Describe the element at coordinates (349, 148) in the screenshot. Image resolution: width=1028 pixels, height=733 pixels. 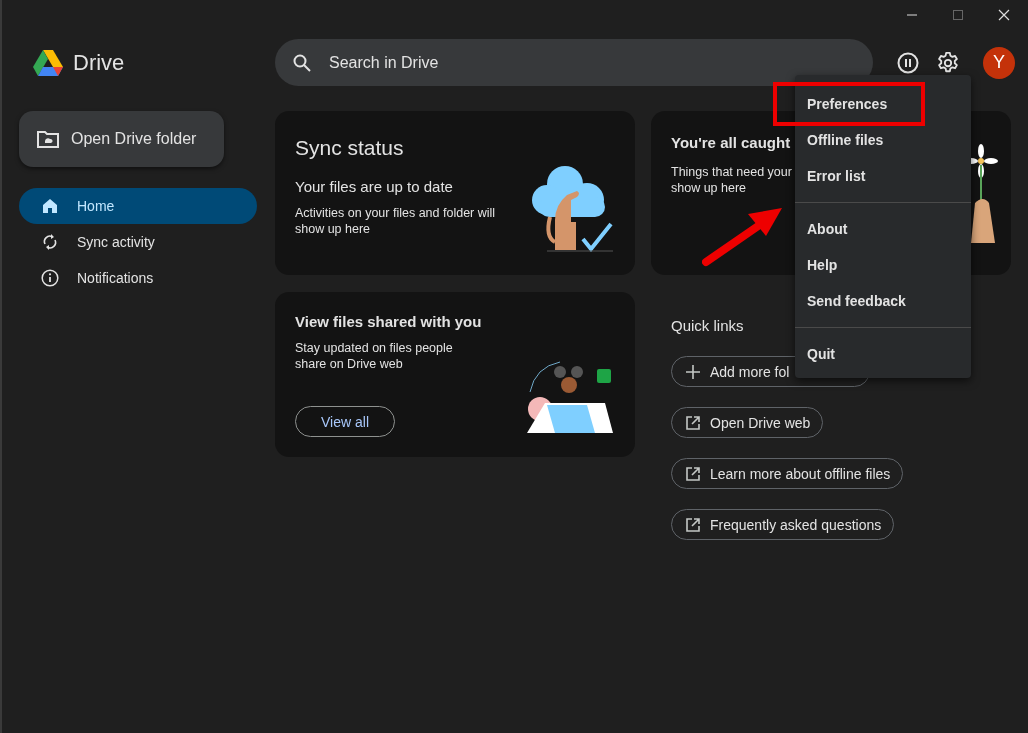
I see `card-title: Sync status` at that location.